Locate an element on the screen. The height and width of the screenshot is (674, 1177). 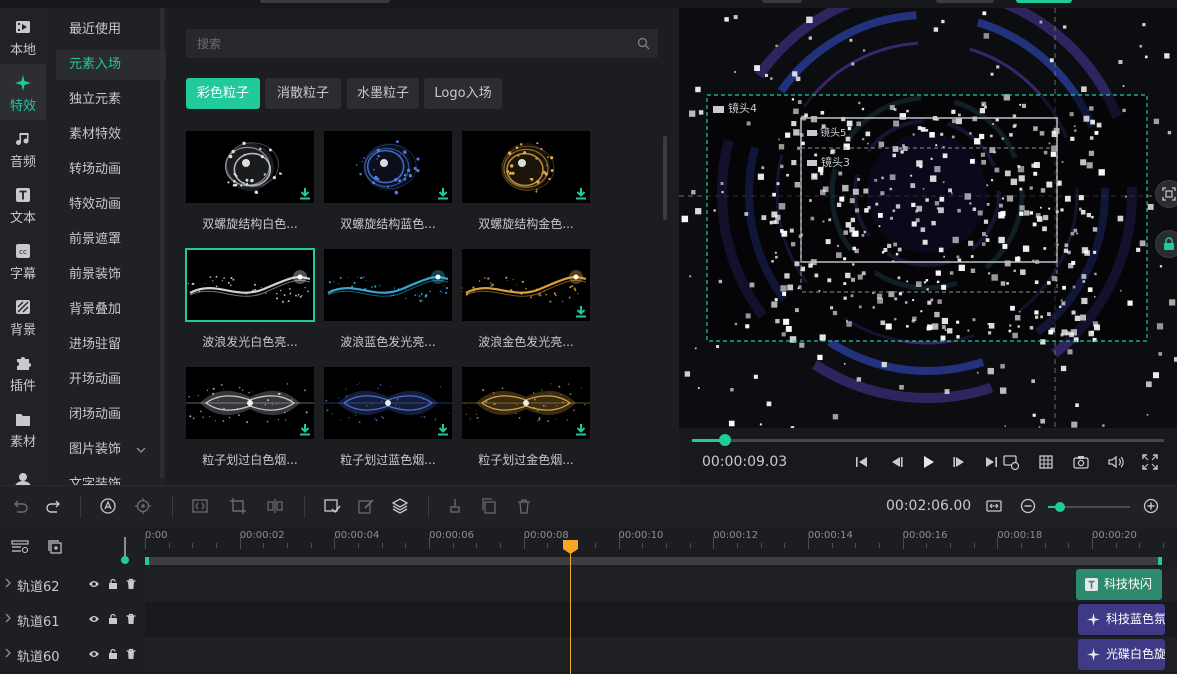
sidebar-item-7: 插件 is located at coordinates (23, 372).